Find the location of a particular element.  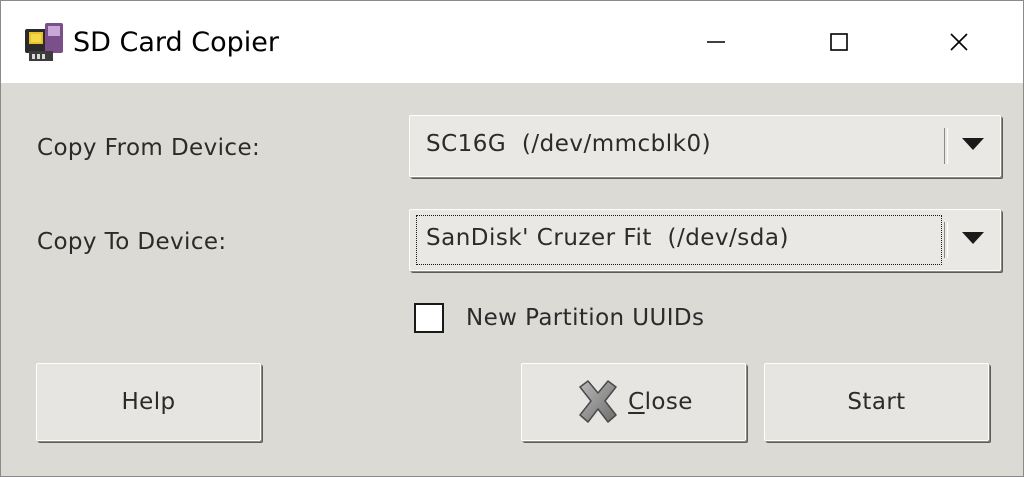

close-icon is located at coordinates (959, 42).